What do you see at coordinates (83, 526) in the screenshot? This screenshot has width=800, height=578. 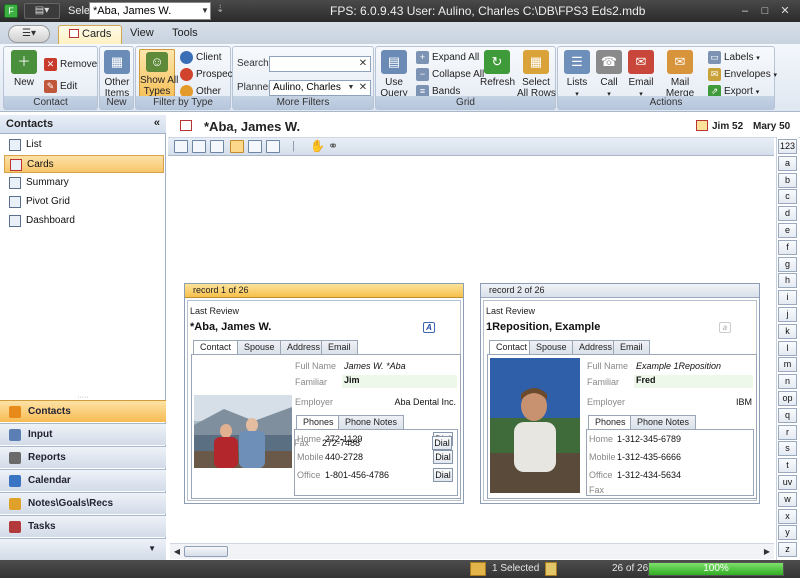 I see `nav-tasks: Tasks` at bounding box center [83, 526].